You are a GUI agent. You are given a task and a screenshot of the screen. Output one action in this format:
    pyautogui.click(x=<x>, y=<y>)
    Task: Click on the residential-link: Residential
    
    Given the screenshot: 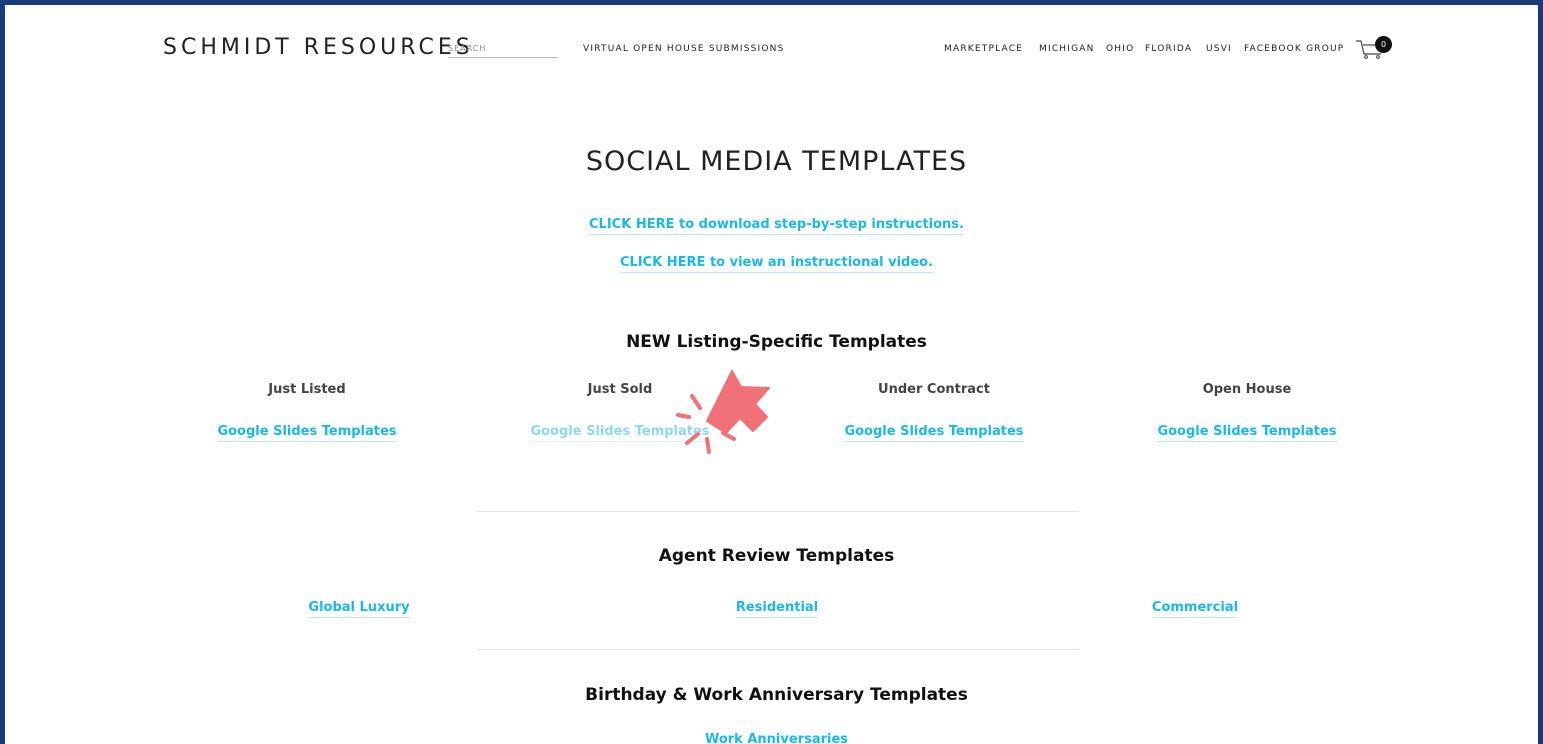 What is the action you would take?
    pyautogui.click(x=777, y=609)
    